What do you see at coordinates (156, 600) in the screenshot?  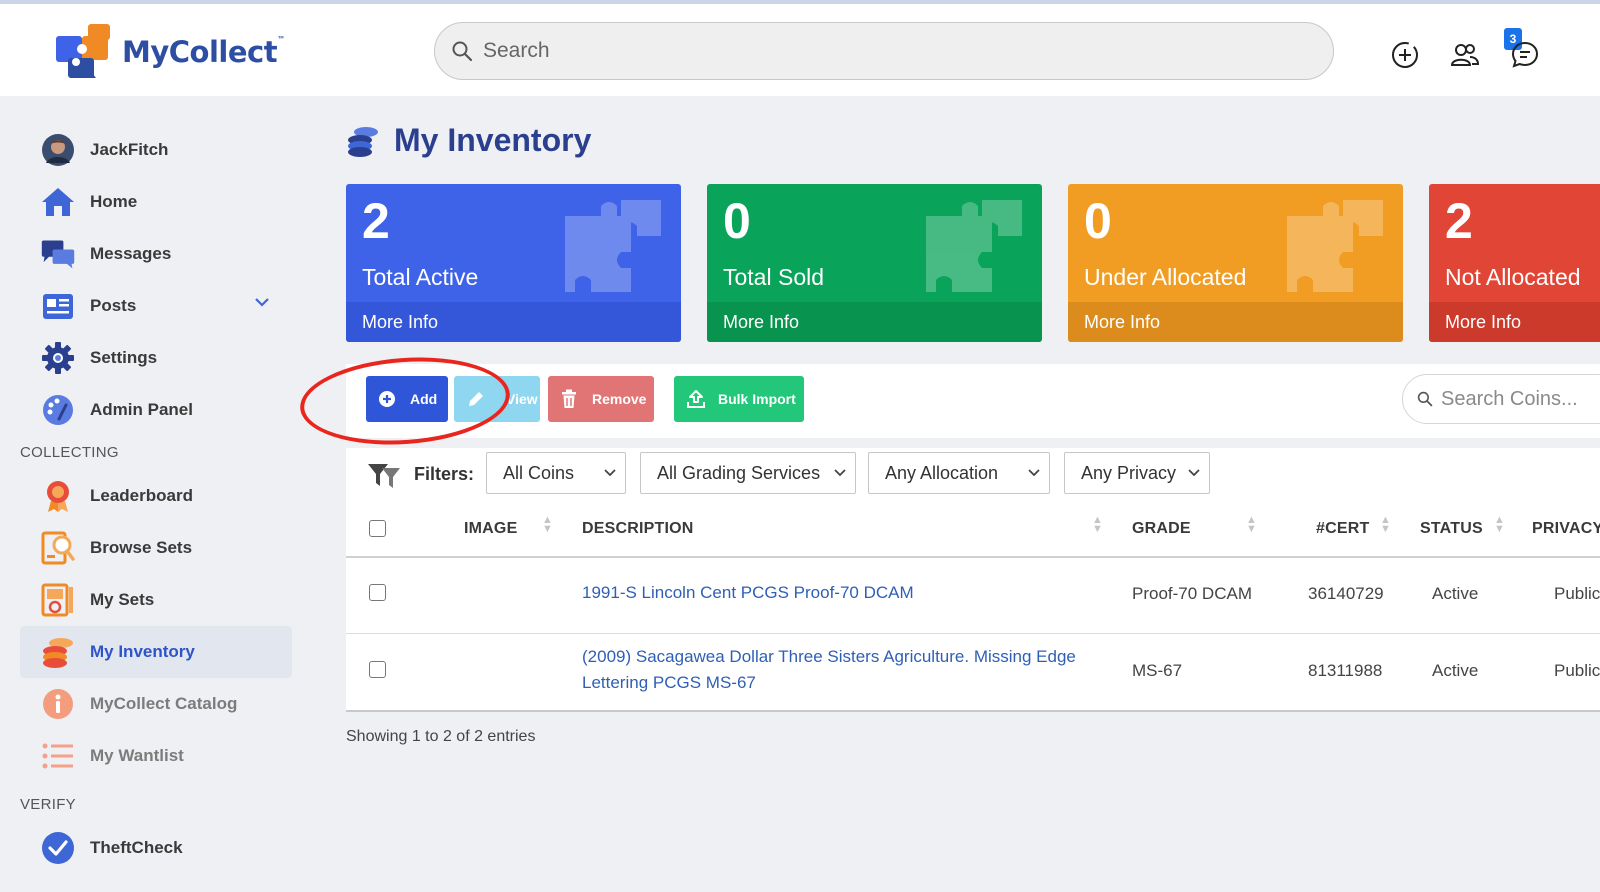 I see `sidebar-item-my-sets: My Sets` at bounding box center [156, 600].